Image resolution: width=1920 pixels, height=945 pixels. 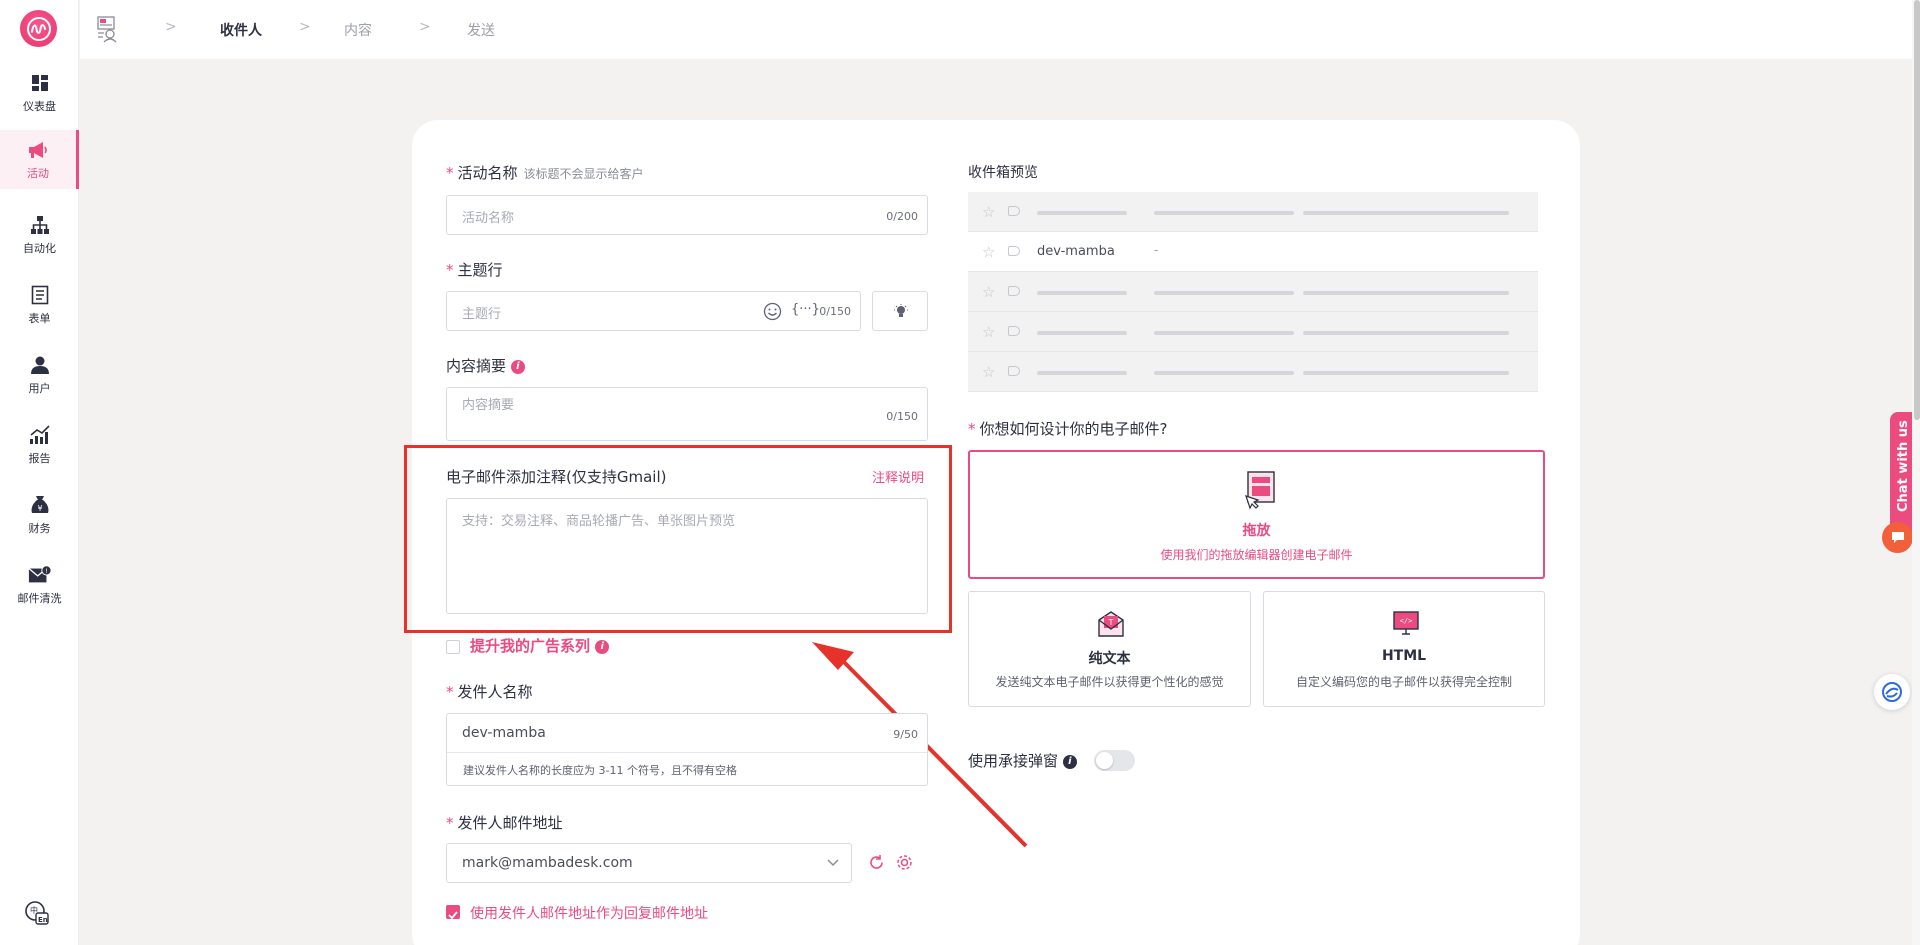 I want to click on user-icon, so click(x=40, y=365).